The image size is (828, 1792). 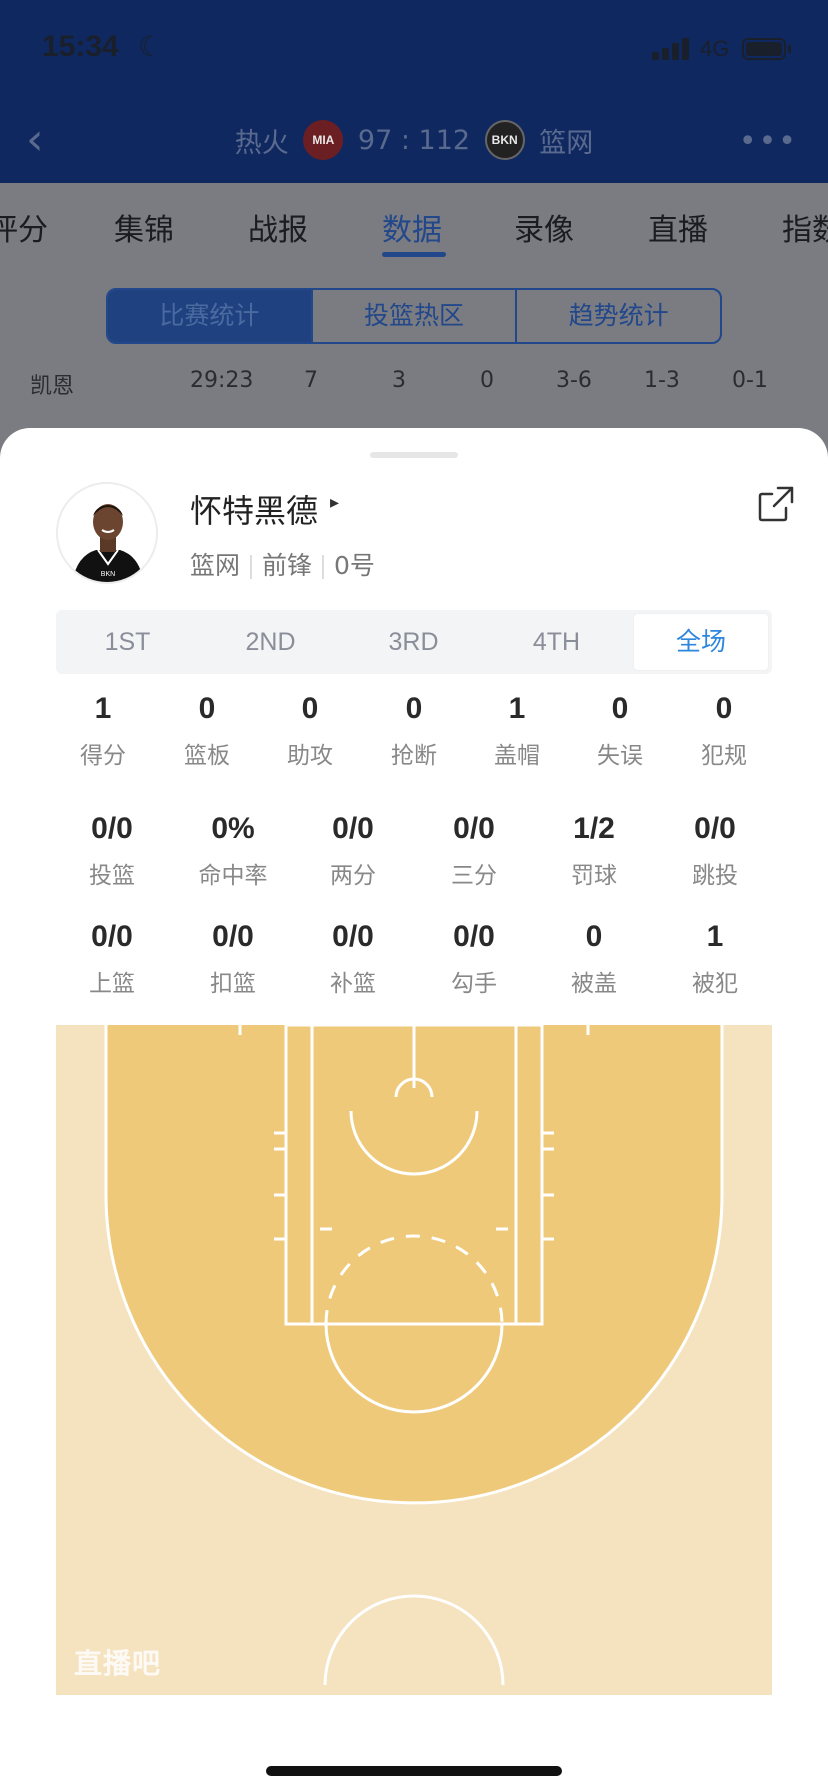 What do you see at coordinates (662, 380) in the screenshot?
I see `row-cell: 1-3` at bounding box center [662, 380].